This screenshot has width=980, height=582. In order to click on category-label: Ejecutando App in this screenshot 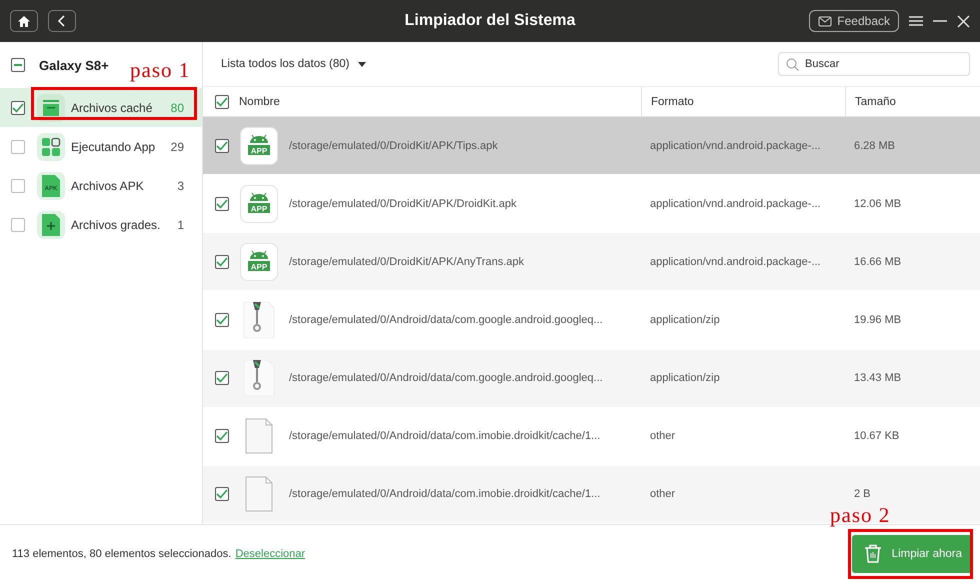, I will do `click(113, 147)`.